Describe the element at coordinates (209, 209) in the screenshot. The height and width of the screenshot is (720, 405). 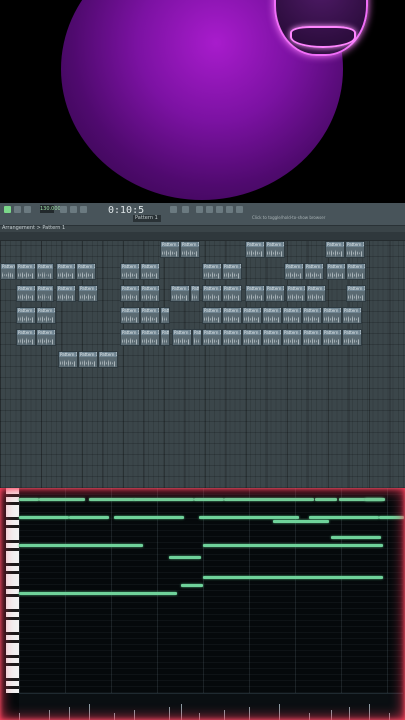
I see `piano-roll-icon` at that location.